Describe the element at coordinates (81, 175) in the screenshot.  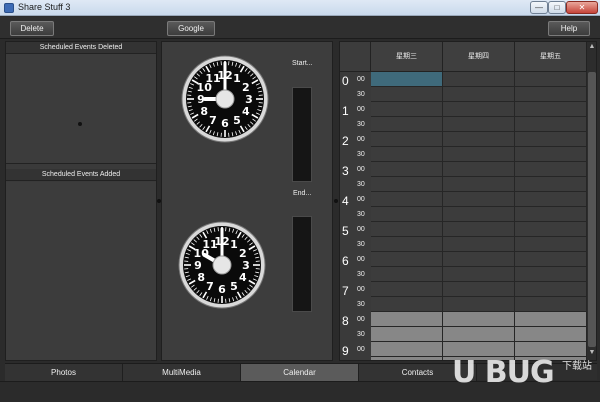
I see `added-events-header: Scheduled Events Added` at that location.